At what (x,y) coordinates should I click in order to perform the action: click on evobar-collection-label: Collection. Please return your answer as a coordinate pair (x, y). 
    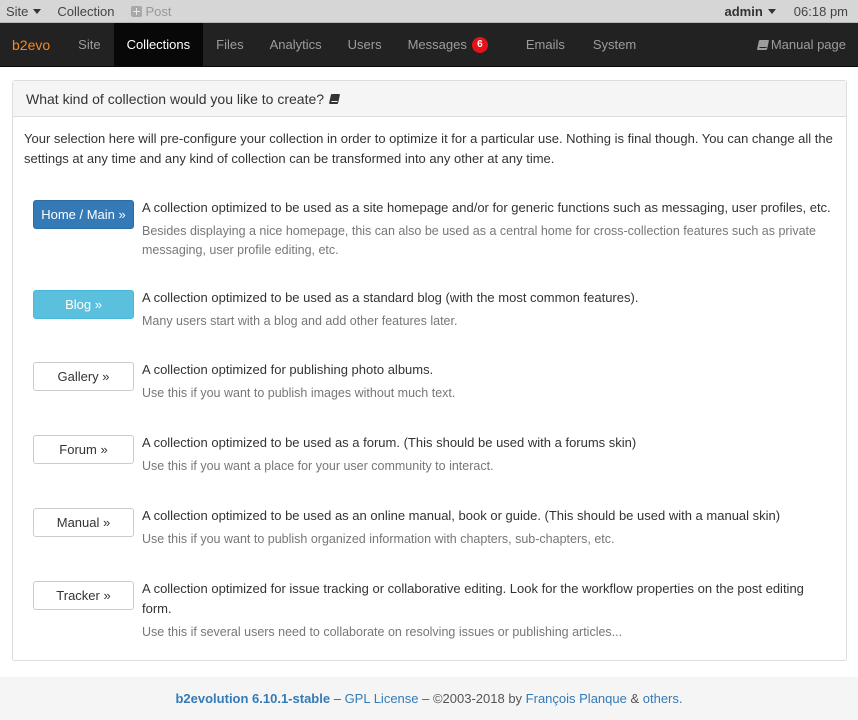
    Looking at the image, I should click on (86, 11).